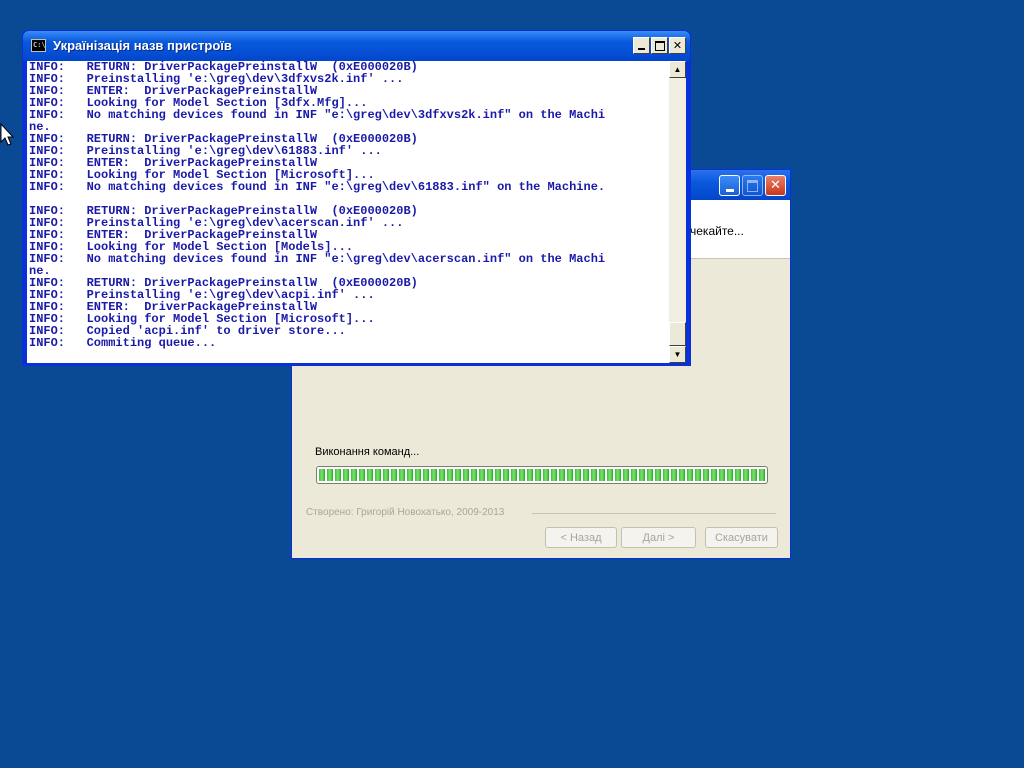  What do you see at coordinates (581, 537) in the screenshot?
I see `back-button: < Назад` at bounding box center [581, 537].